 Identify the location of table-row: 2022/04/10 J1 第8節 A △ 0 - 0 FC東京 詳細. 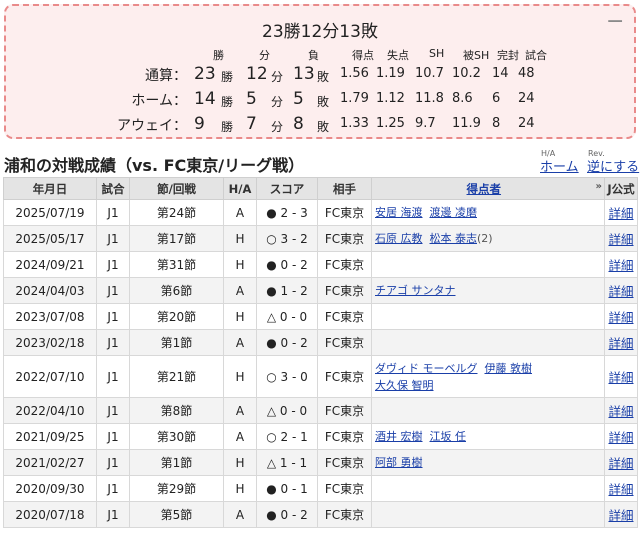
(320, 410).